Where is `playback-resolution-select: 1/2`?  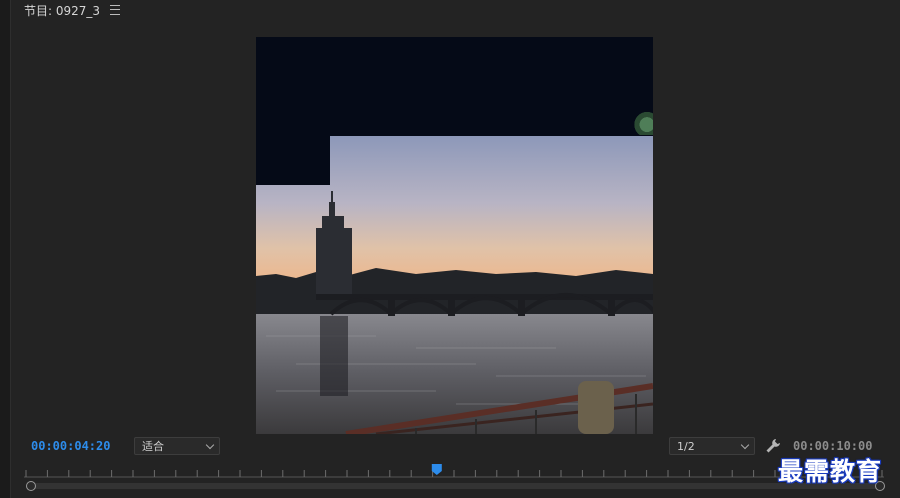 playback-resolution-select: 1/2 is located at coordinates (712, 446).